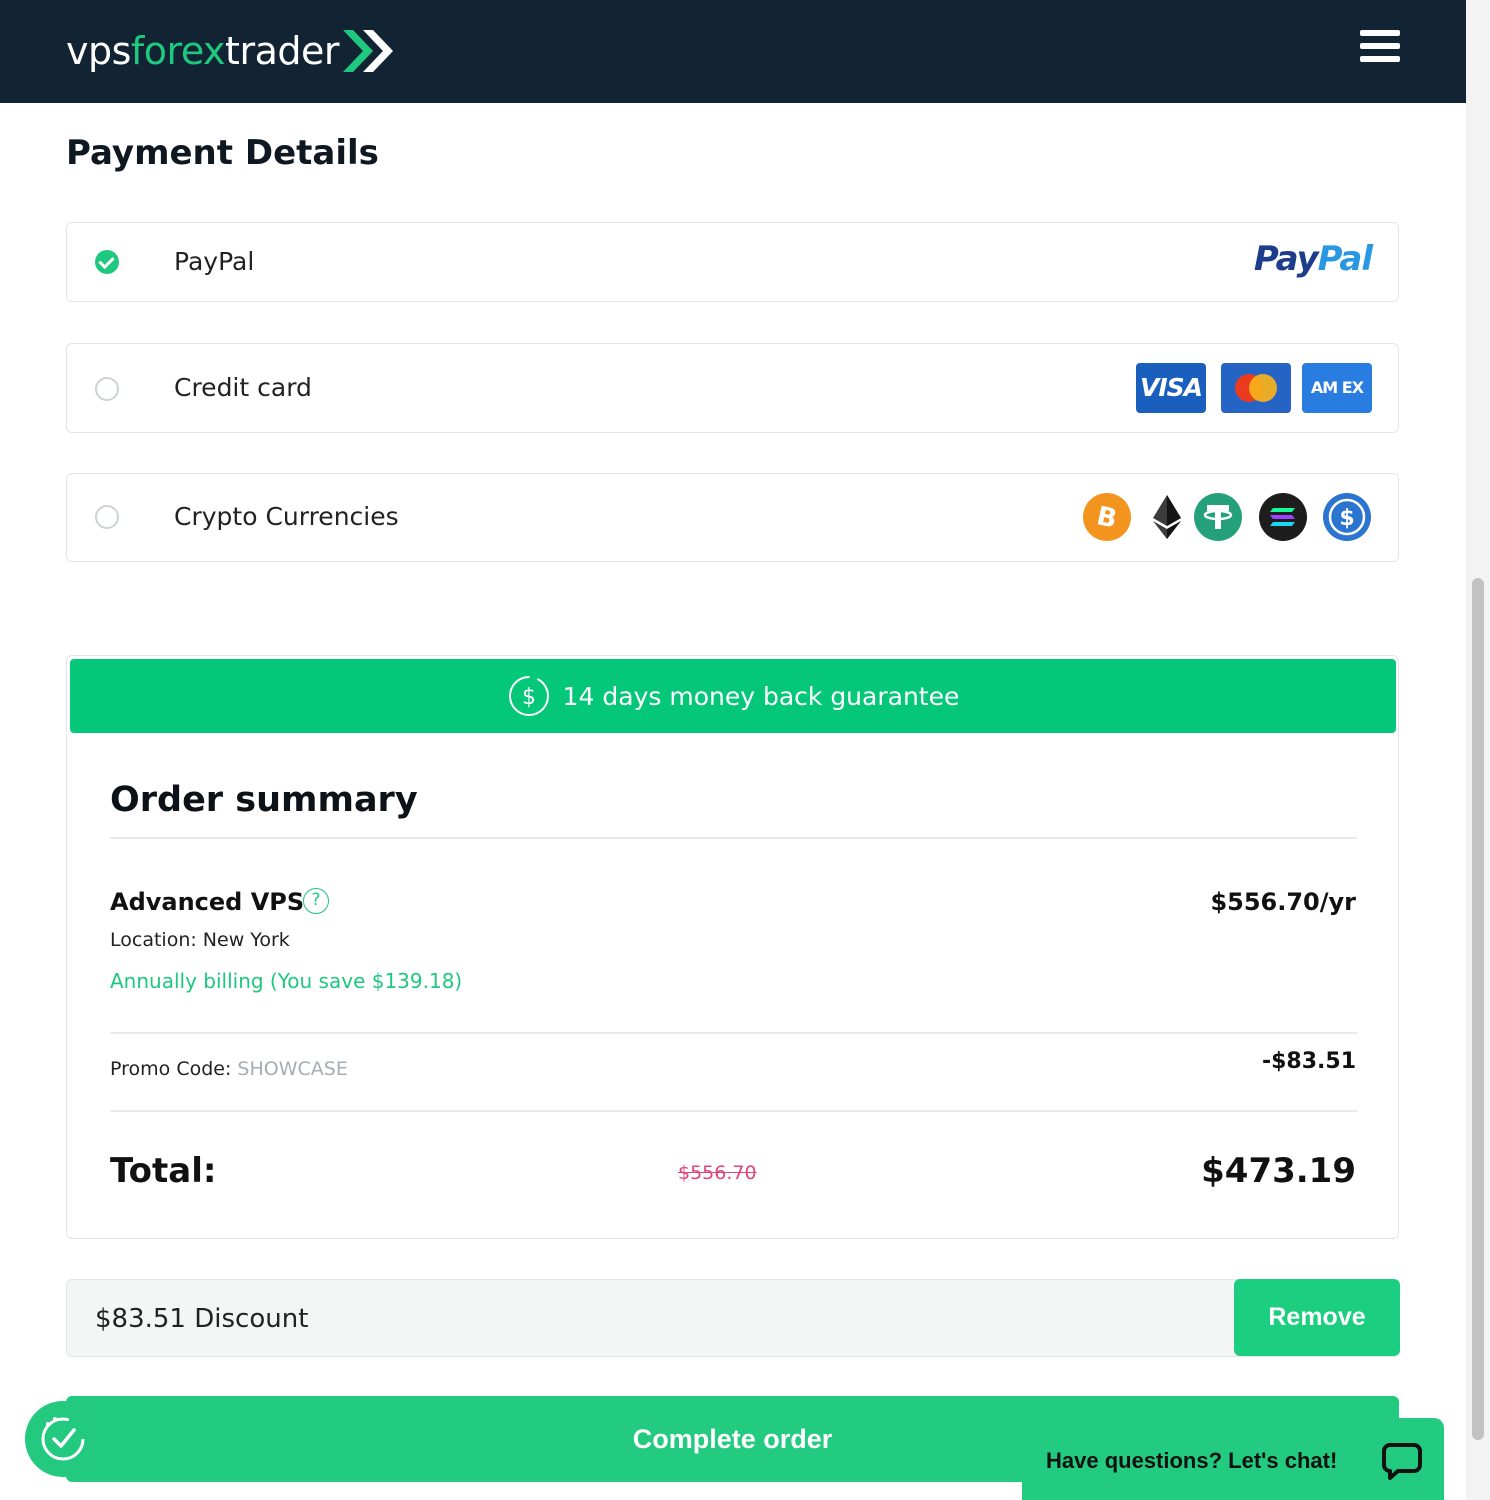 The height and width of the screenshot is (1500, 1490). What do you see at coordinates (367, 51) in the screenshot?
I see `double-chevron-logo-icon` at bounding box center [367, 51].